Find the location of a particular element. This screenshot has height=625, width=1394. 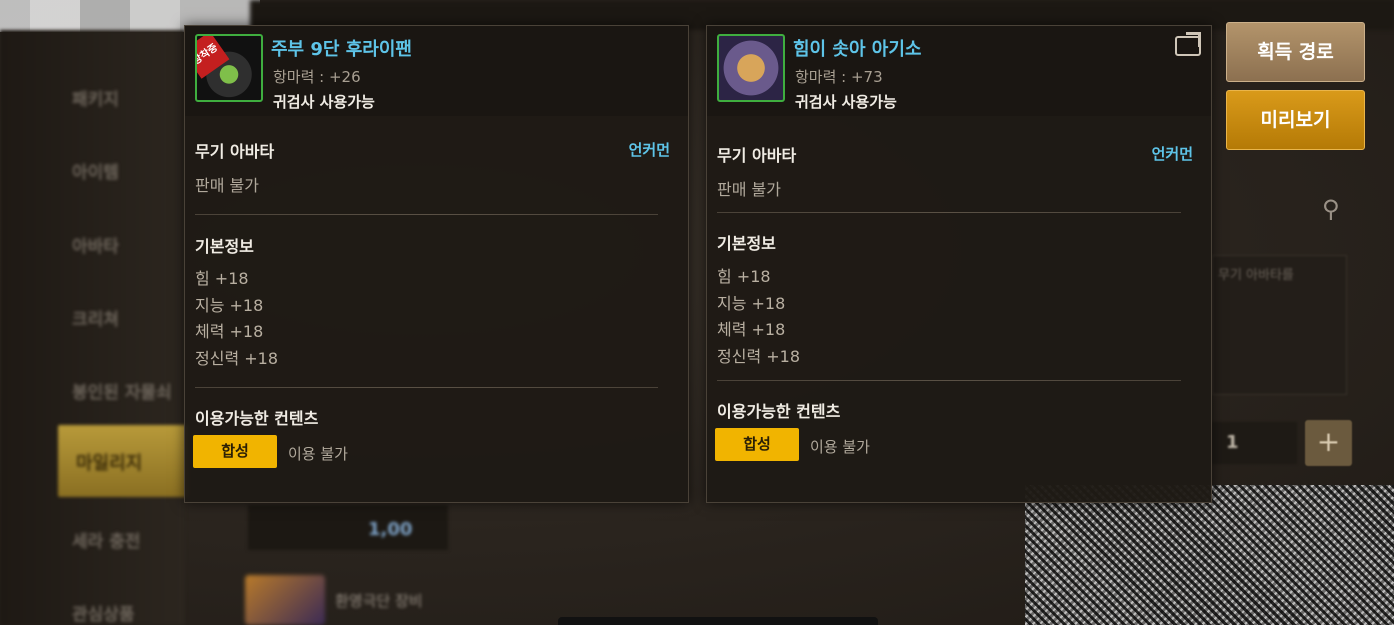

tooltip-header: 장착중 주부 9단 후라이팬 항마력 : +26 귀검사 사용가능 is located at coordinates (436, 71).